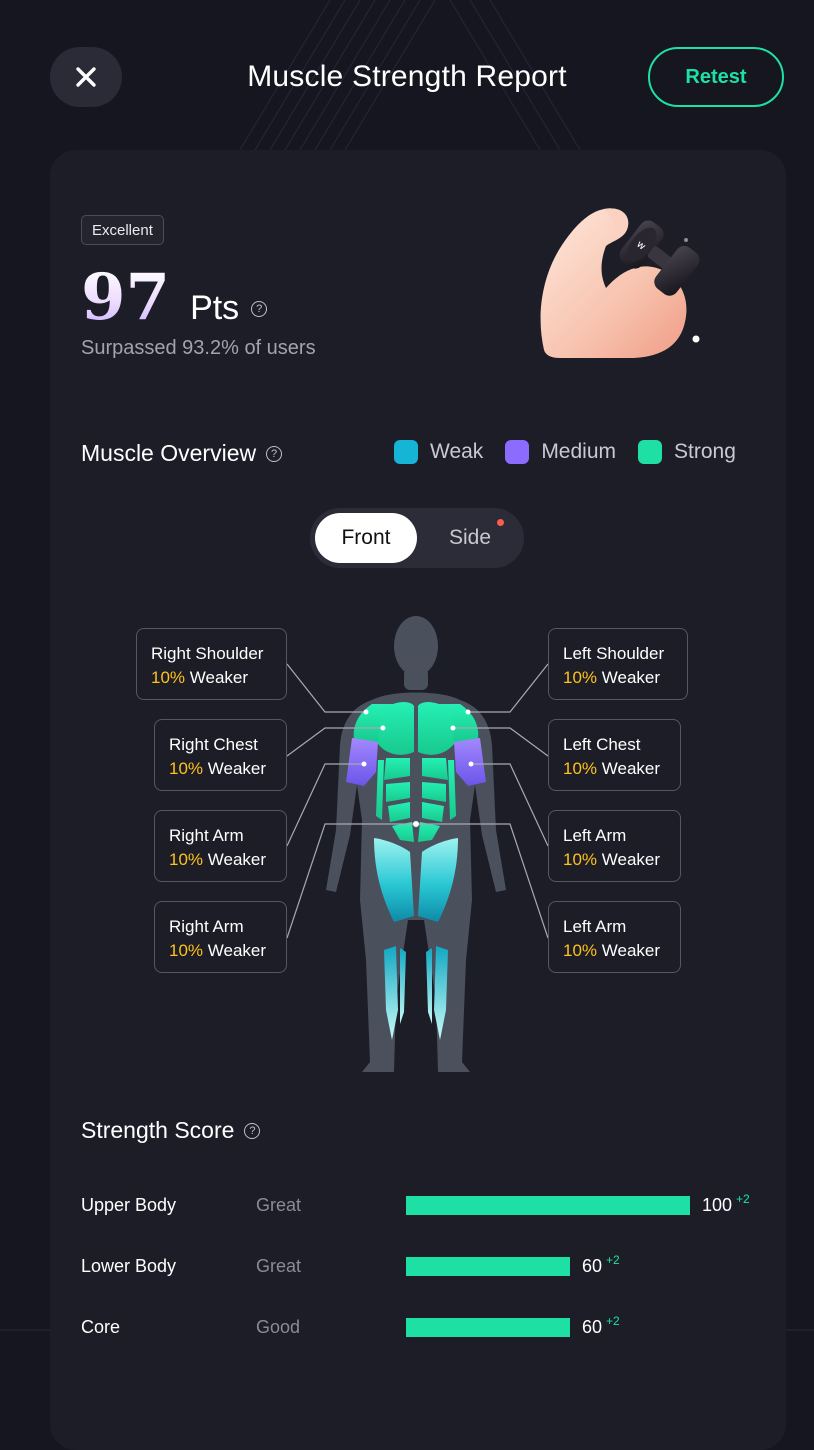 This screenshot has width=814, height=1450. Describe the element at coordinates (129, 1204) in the screenshot. I see `strength-row-name: Upper Body` at that location.